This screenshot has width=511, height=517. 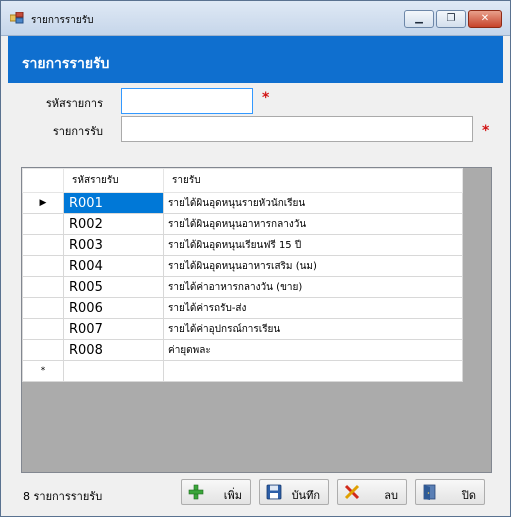 I want to click on add-button: เพิ่ม, so click(x=216, y=492).